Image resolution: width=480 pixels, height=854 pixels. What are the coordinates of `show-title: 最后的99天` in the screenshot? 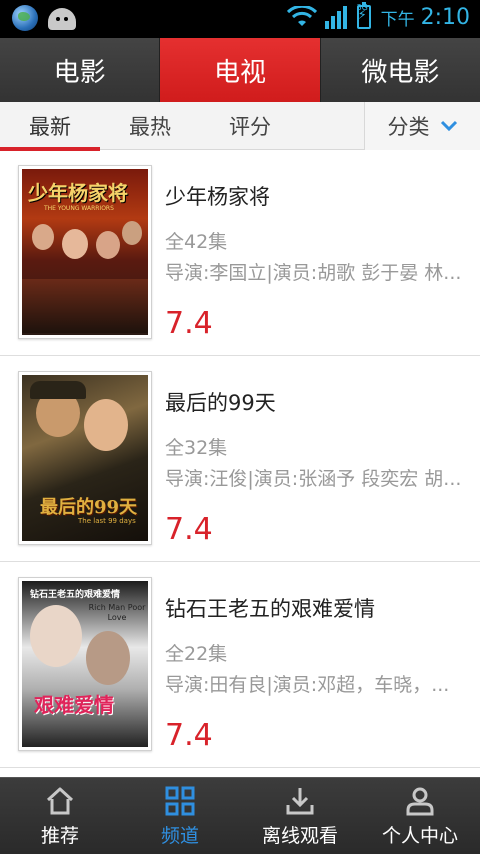 It's located at (220, 402).